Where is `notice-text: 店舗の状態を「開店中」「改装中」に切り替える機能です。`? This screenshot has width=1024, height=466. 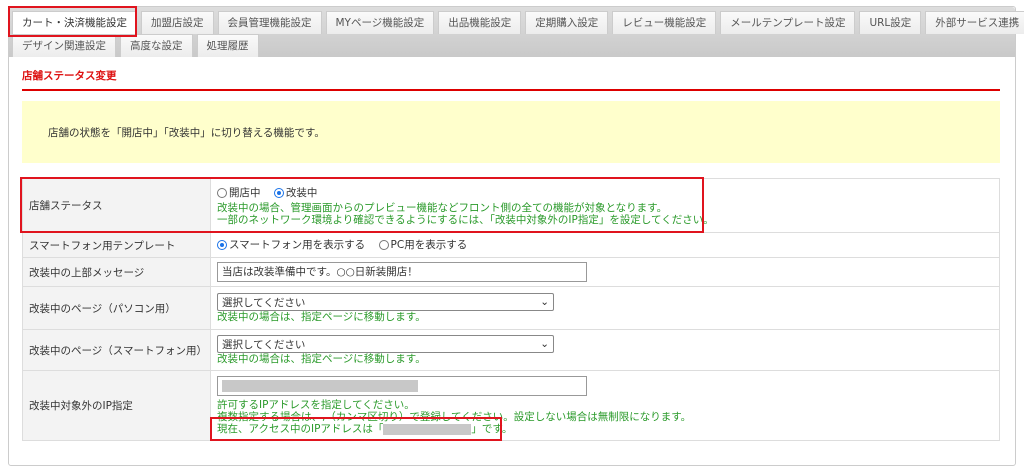 notice-text: 店舗の状態を「開店中」「改装中」に切り替える機能です。 is located at coordinates (186, 133).